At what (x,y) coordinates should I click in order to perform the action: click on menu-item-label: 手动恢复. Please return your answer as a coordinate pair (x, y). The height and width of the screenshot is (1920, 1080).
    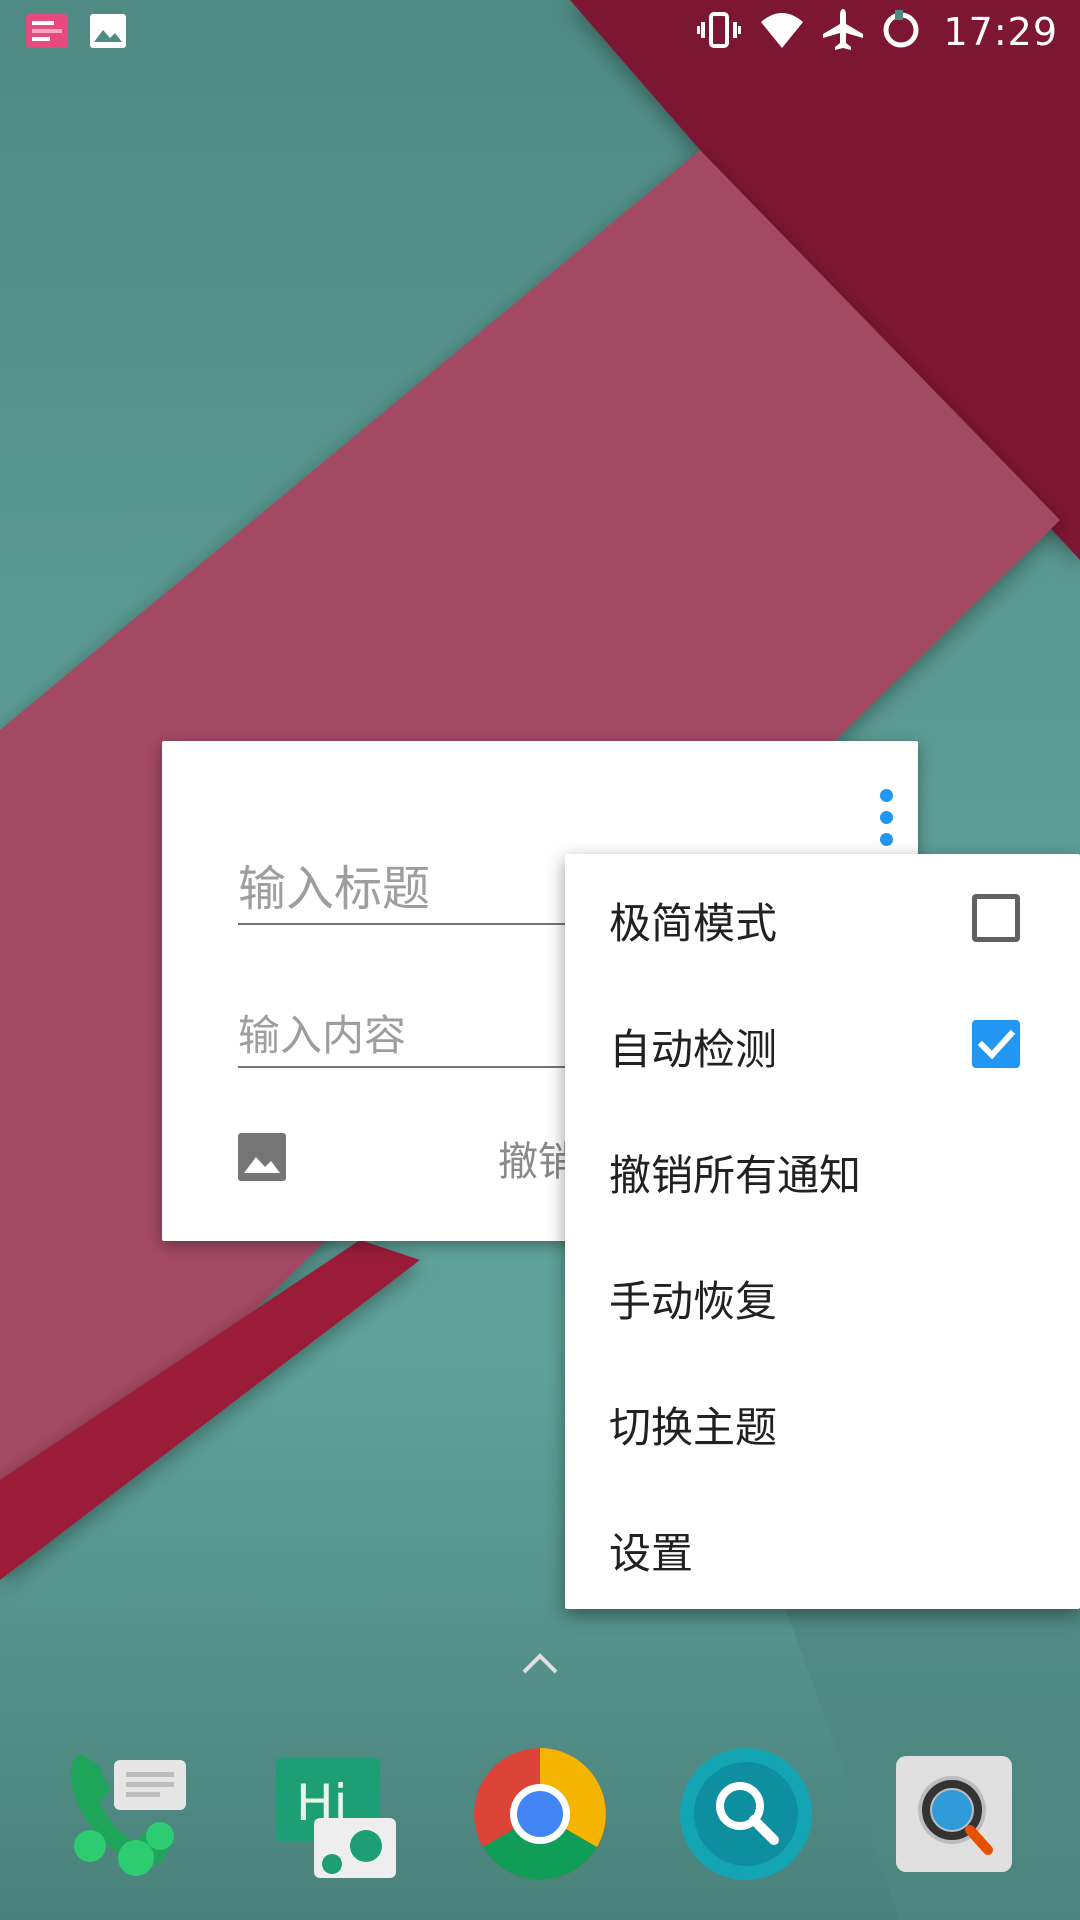
    Looking at the image, I should click on (693, 1301).